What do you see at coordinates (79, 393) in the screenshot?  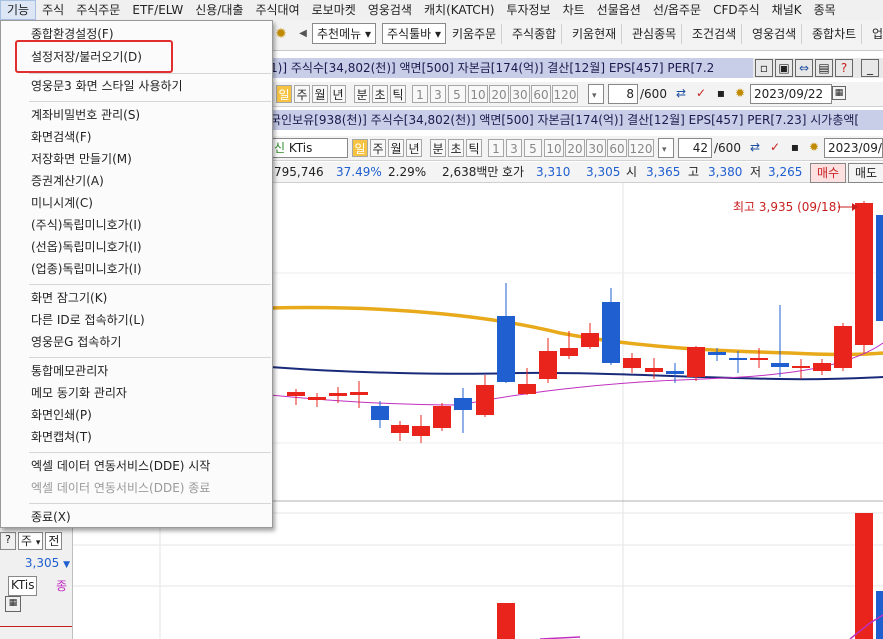 I see `menu-item-memo-sync: 메모 동기화 관리자` at bounding box center [79, 393].